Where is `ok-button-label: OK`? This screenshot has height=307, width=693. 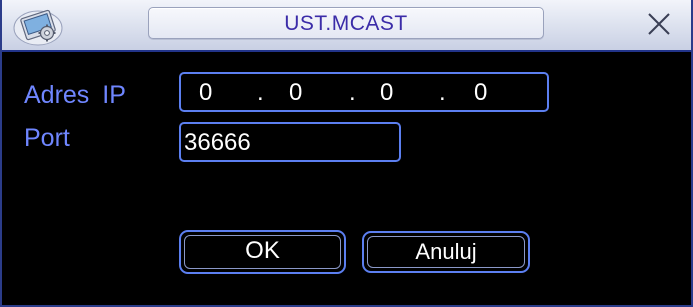 ok-button-label: OK is located at coordinates (262, 250).